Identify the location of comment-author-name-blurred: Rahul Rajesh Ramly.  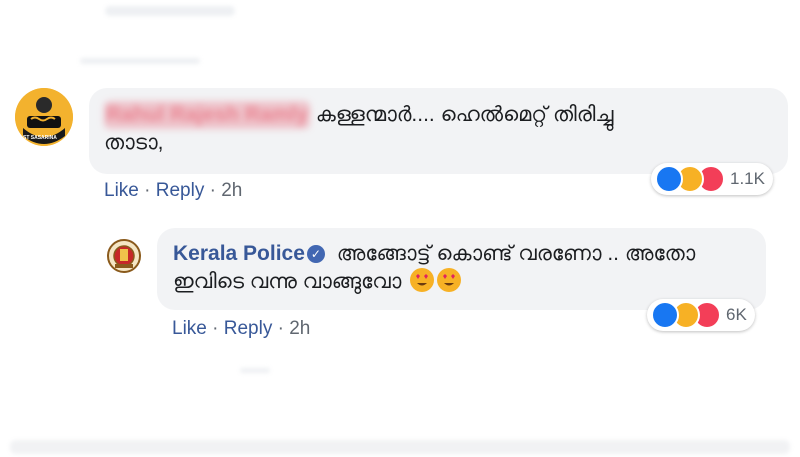
(207, 115).